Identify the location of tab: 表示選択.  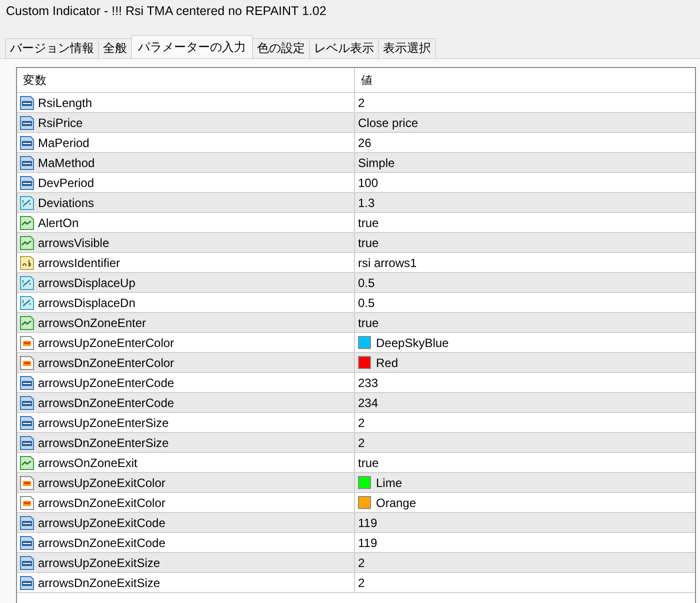
(407, 48).